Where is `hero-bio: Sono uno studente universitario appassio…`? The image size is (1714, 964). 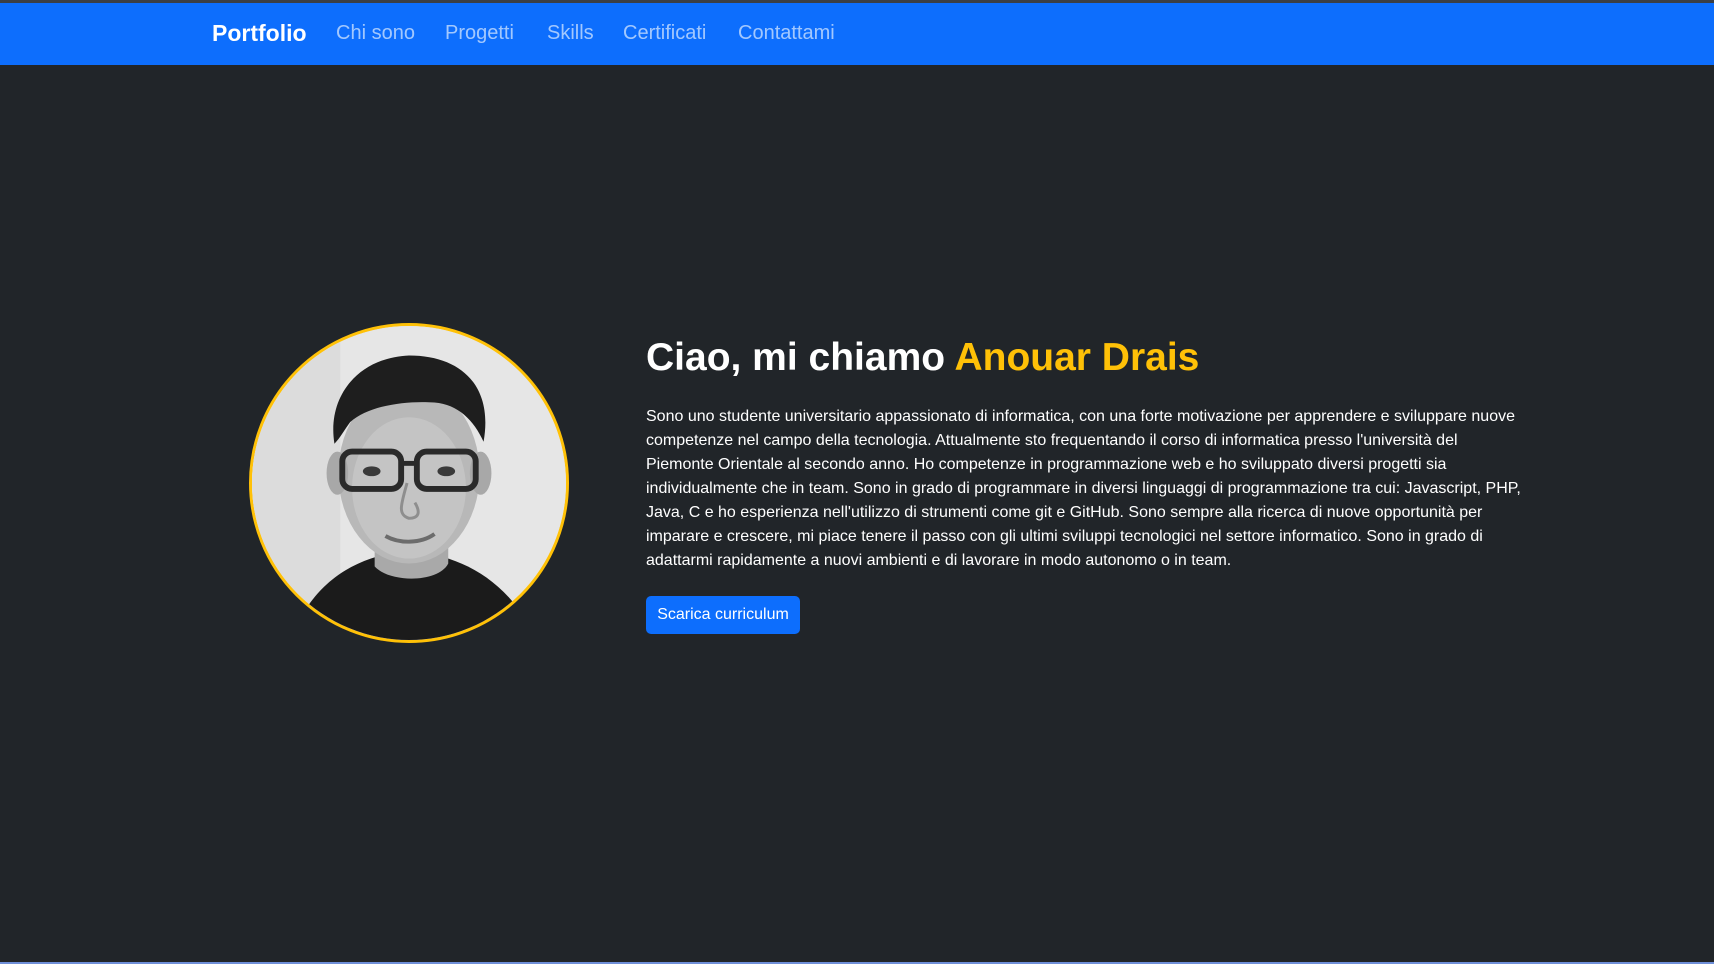 hero-bio: Sono uno studente universitario appassio… is located at coordinates (1083, 488).